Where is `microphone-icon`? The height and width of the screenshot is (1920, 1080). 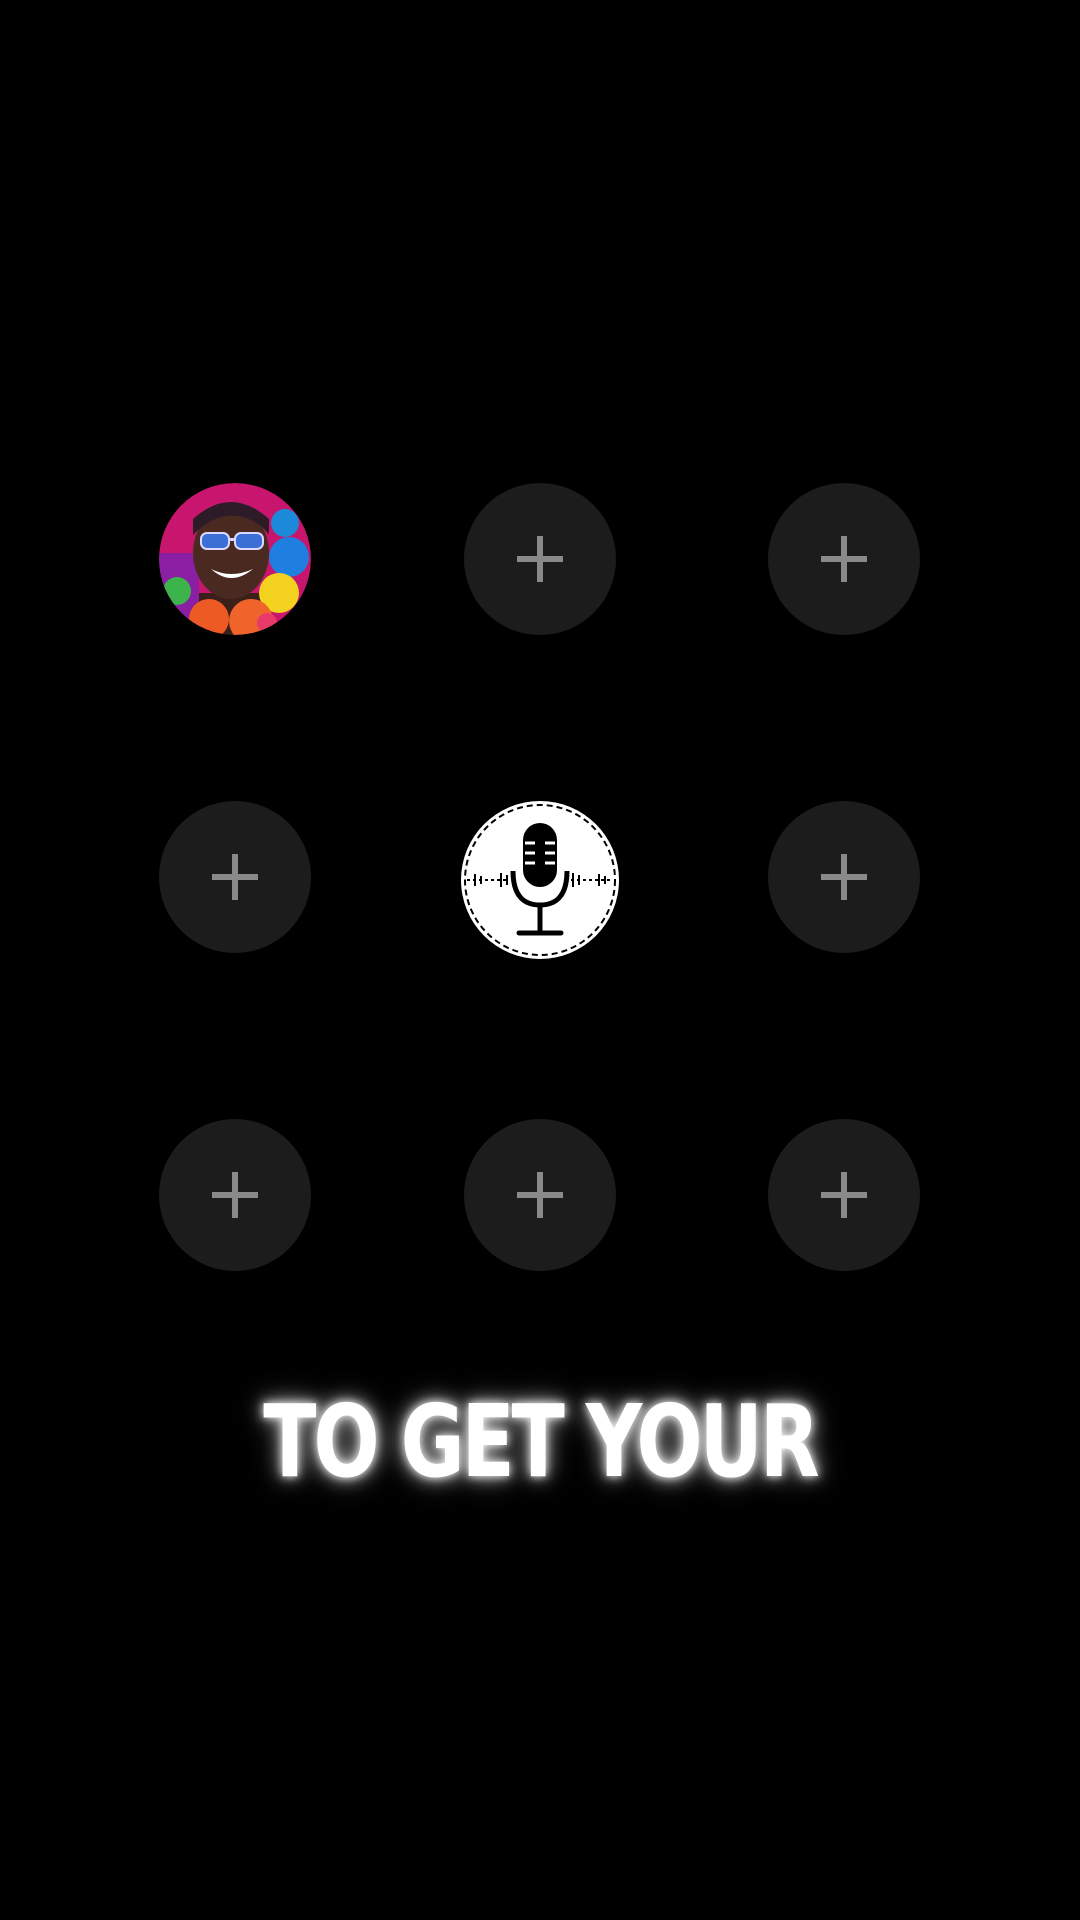 microphone-icon is located at coordinates (540, 880).